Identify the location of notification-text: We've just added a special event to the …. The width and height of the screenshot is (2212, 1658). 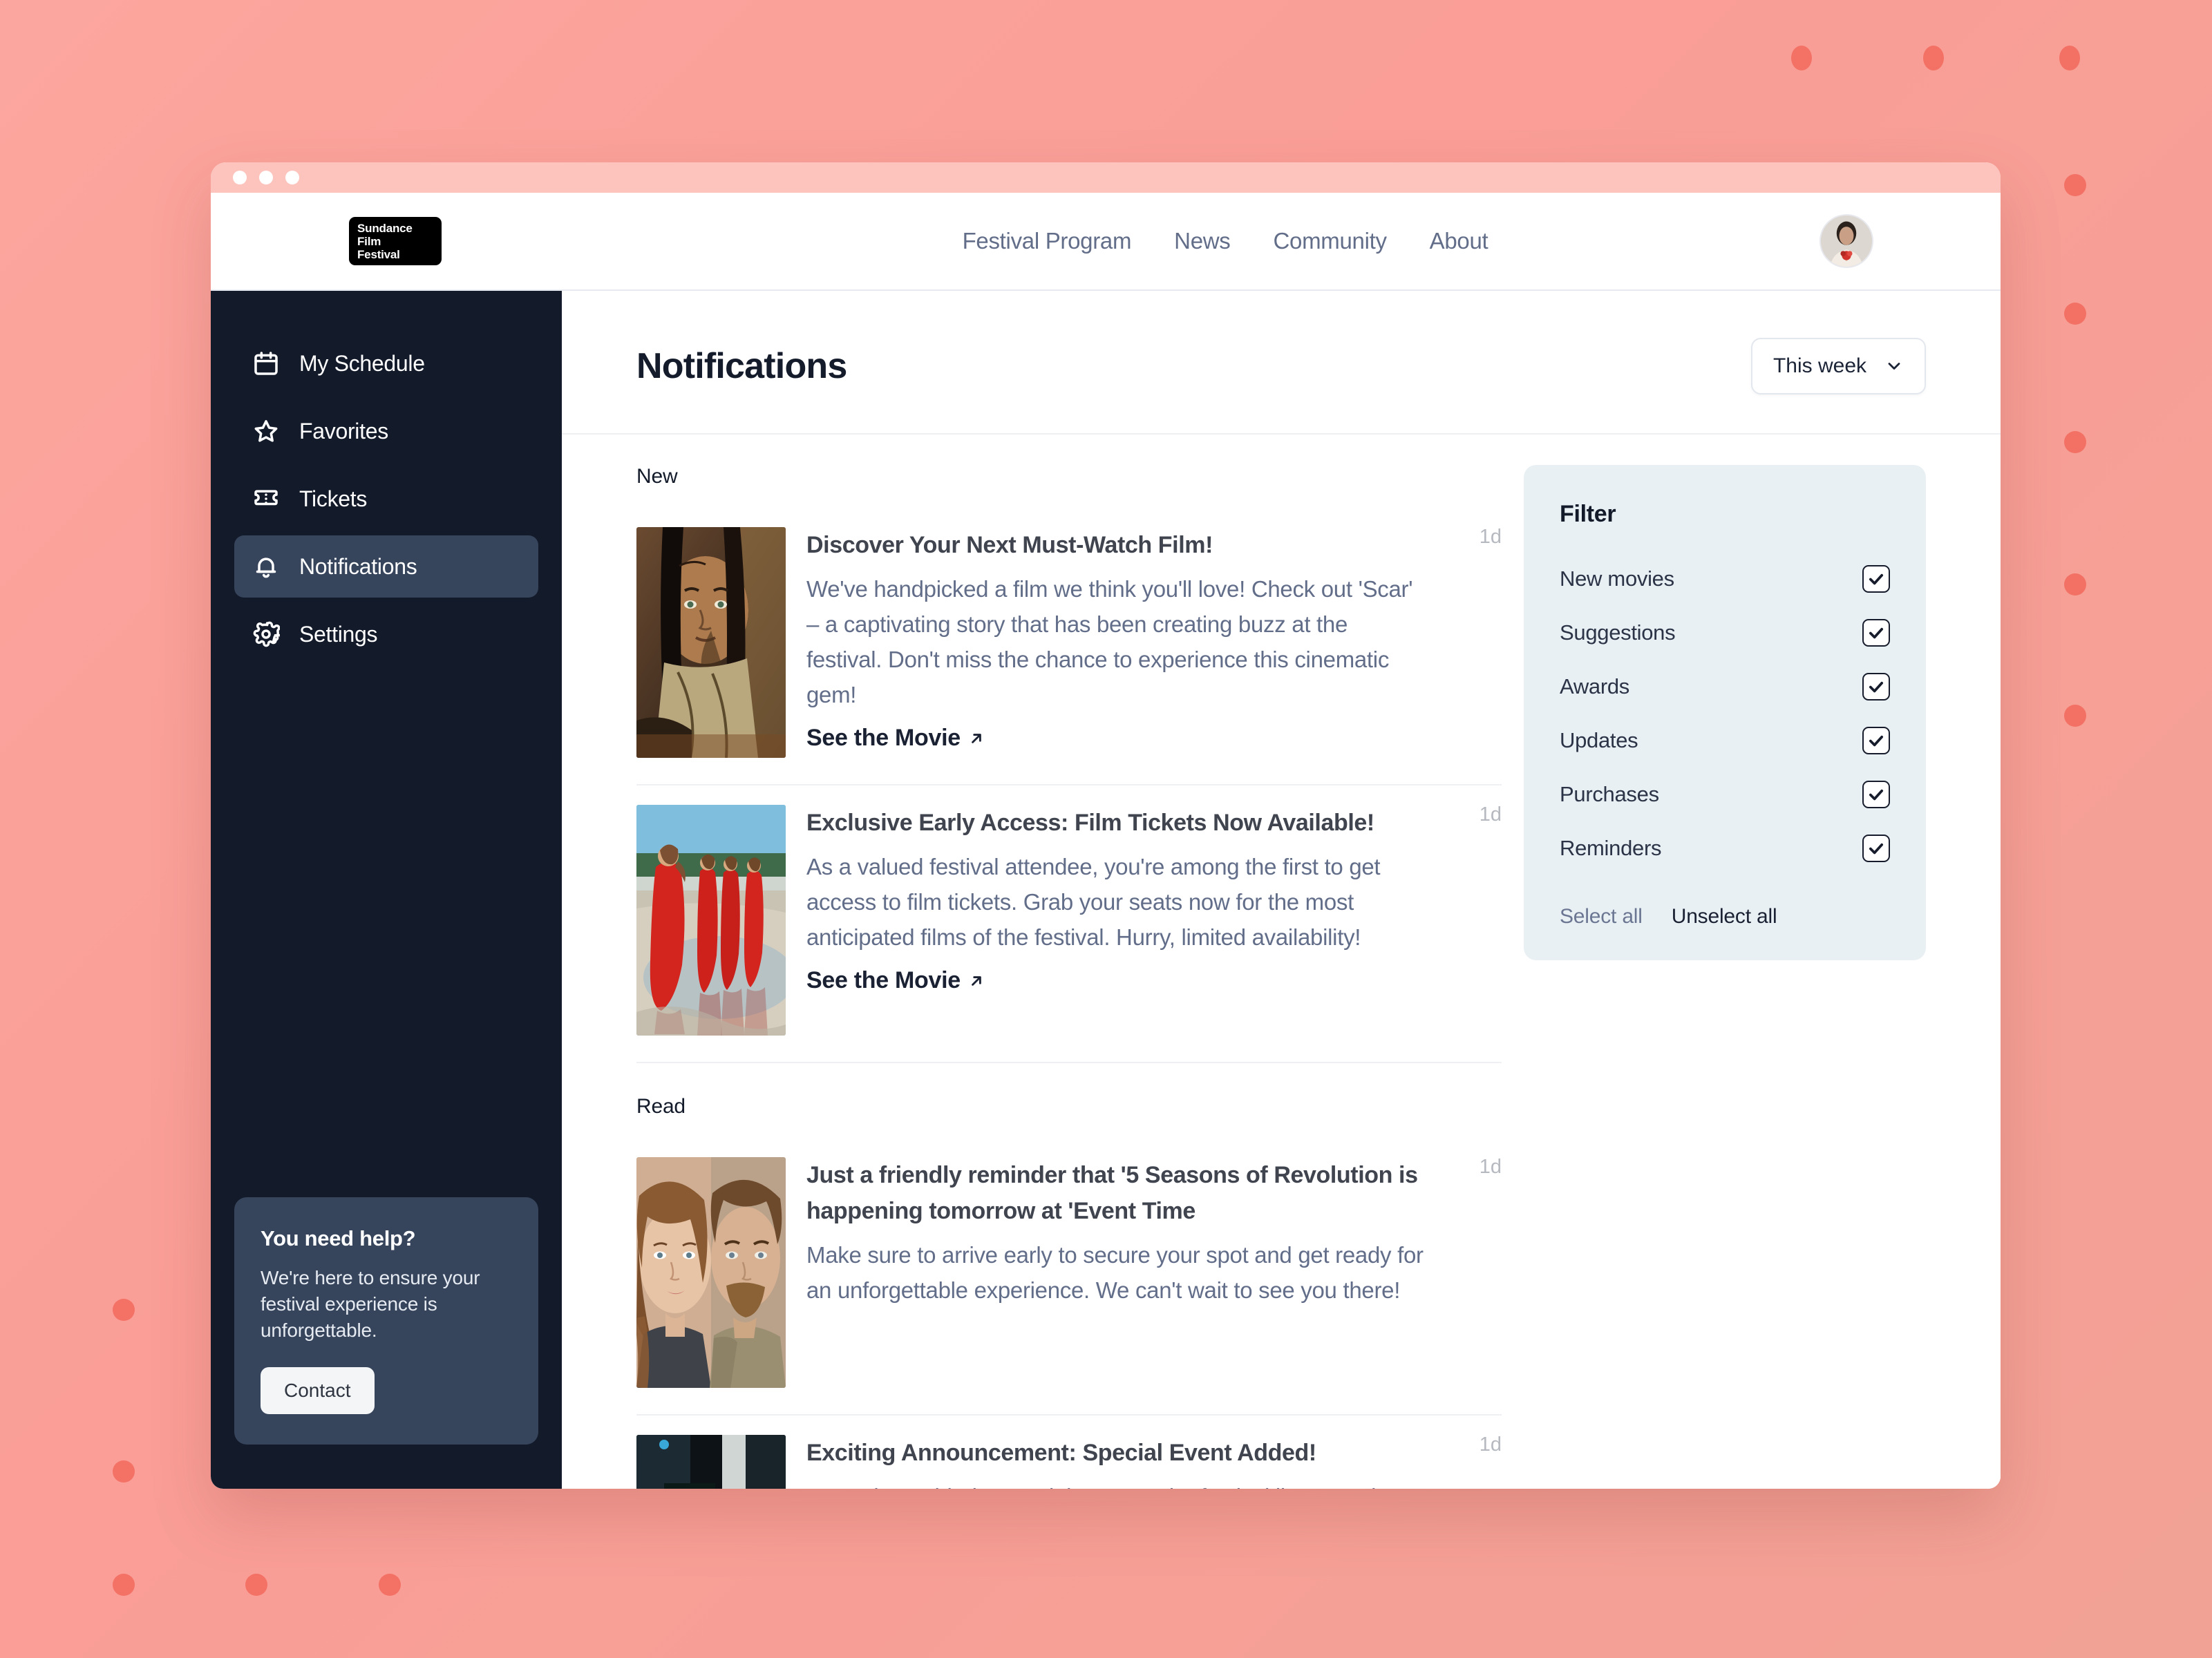
(1116, 1484).